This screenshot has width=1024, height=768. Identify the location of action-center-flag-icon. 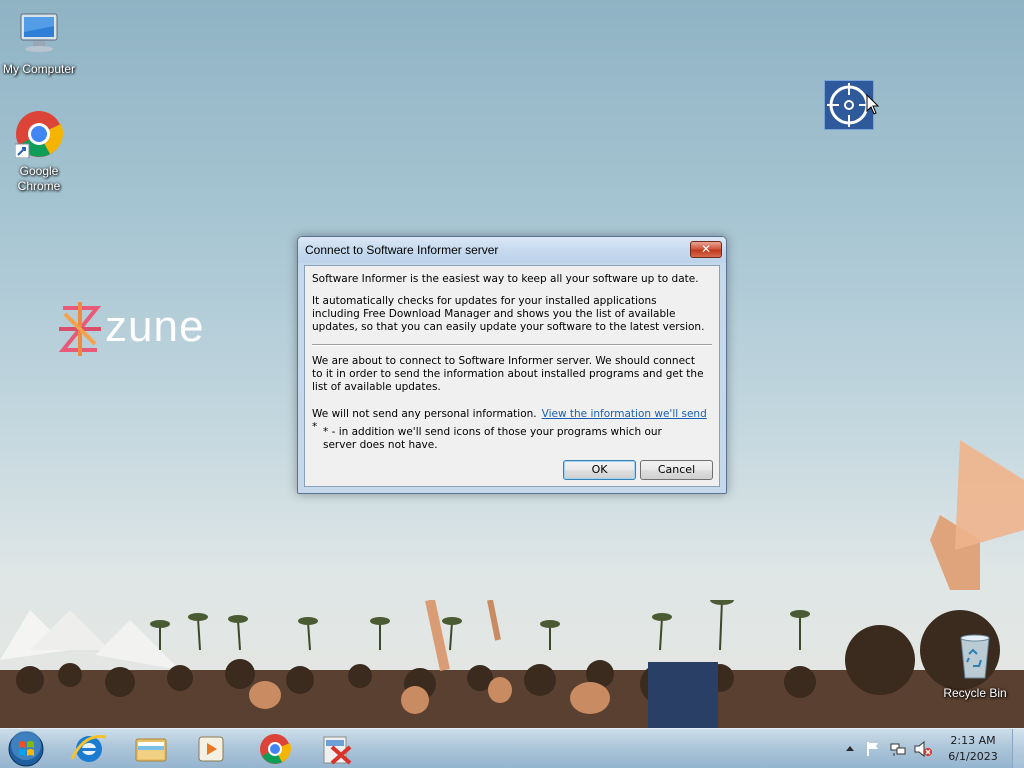
(873, 749).